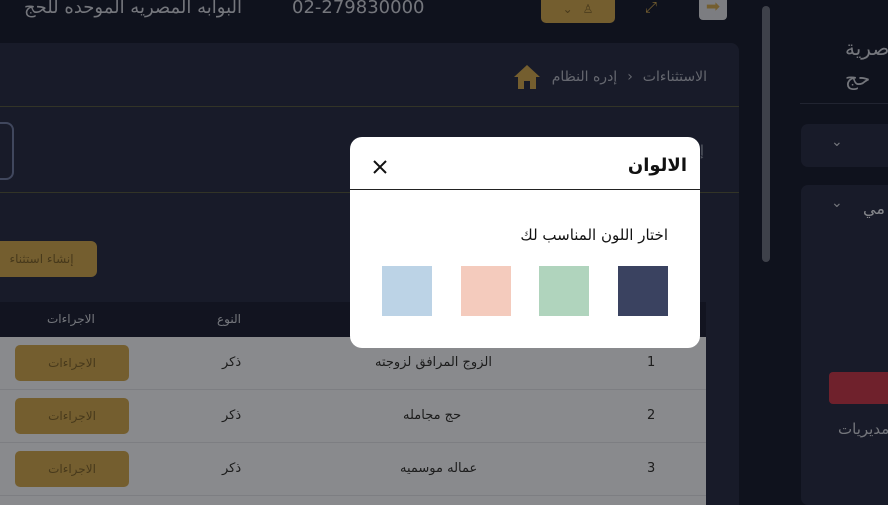 The image size is (888, 505). What do you see at coordinates (407, 291) in the screenshot?
I see `color-swatch-light-blue` at bounding box center [407, 291].